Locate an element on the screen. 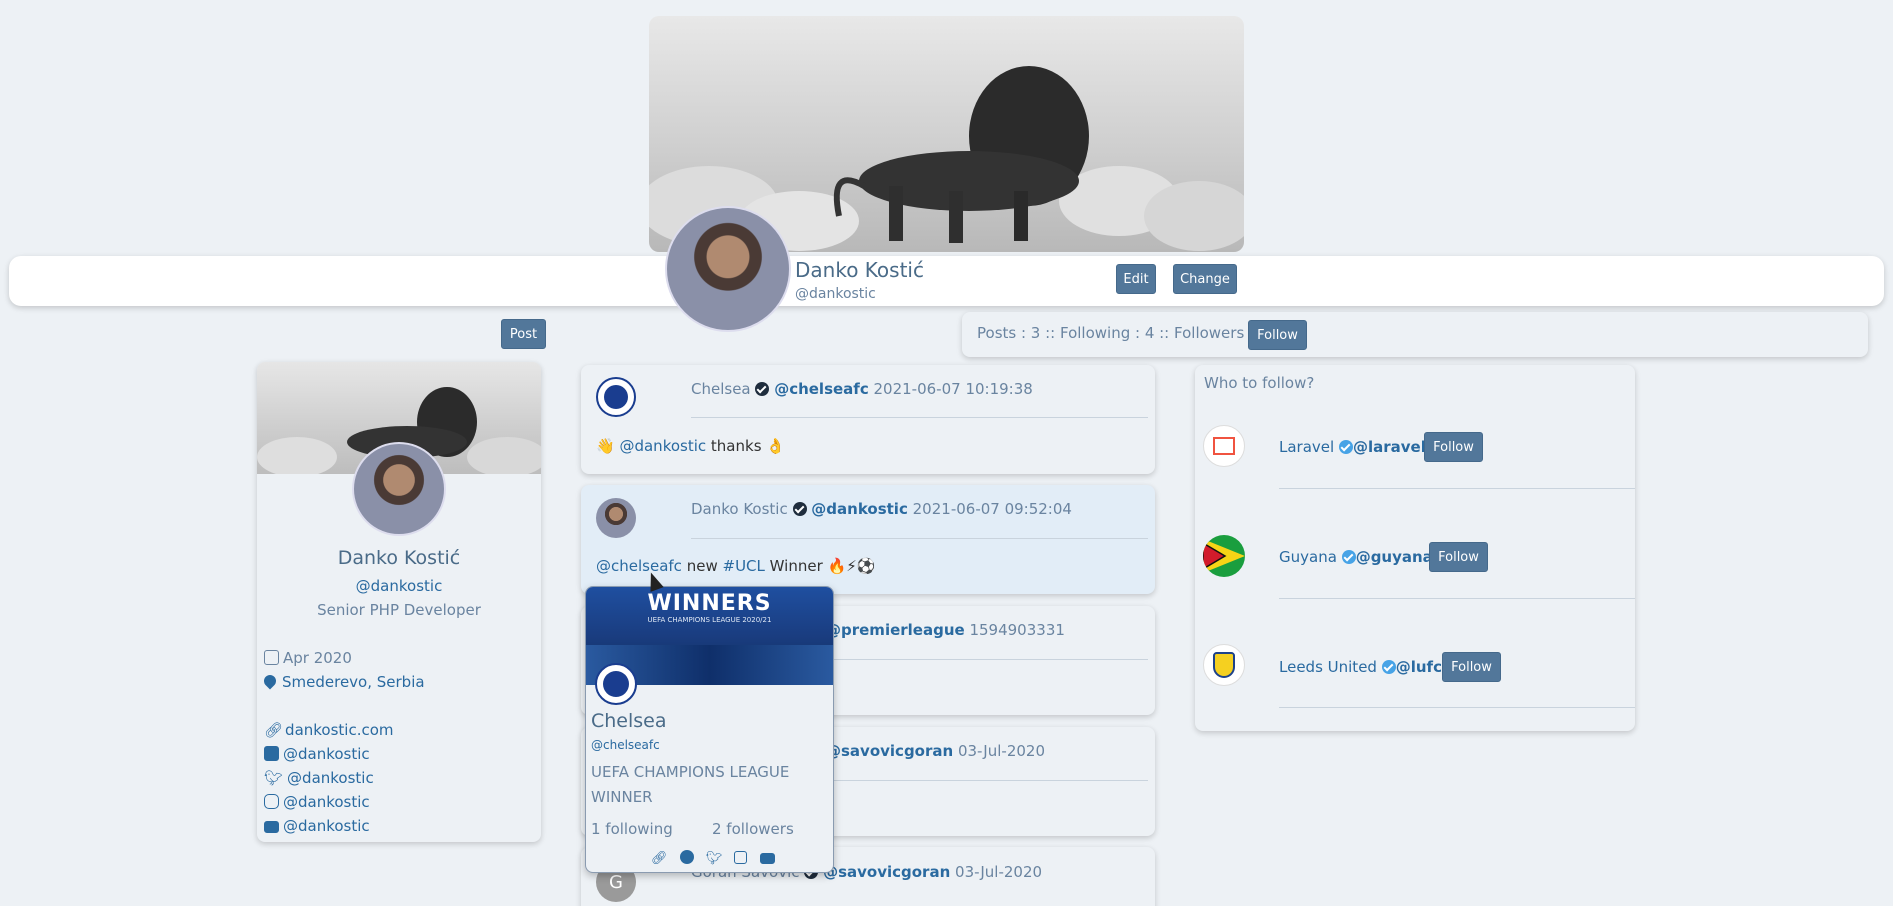 The width and height of the screenshot is (1893, 906). popup-bio: UEFA CHAMPIONS LEAGUE WINNER is located at coordinates (690, 784).